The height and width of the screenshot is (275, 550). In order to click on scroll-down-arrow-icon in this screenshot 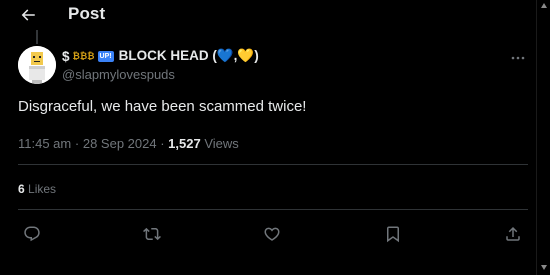, I will do `click(544, 267)`.